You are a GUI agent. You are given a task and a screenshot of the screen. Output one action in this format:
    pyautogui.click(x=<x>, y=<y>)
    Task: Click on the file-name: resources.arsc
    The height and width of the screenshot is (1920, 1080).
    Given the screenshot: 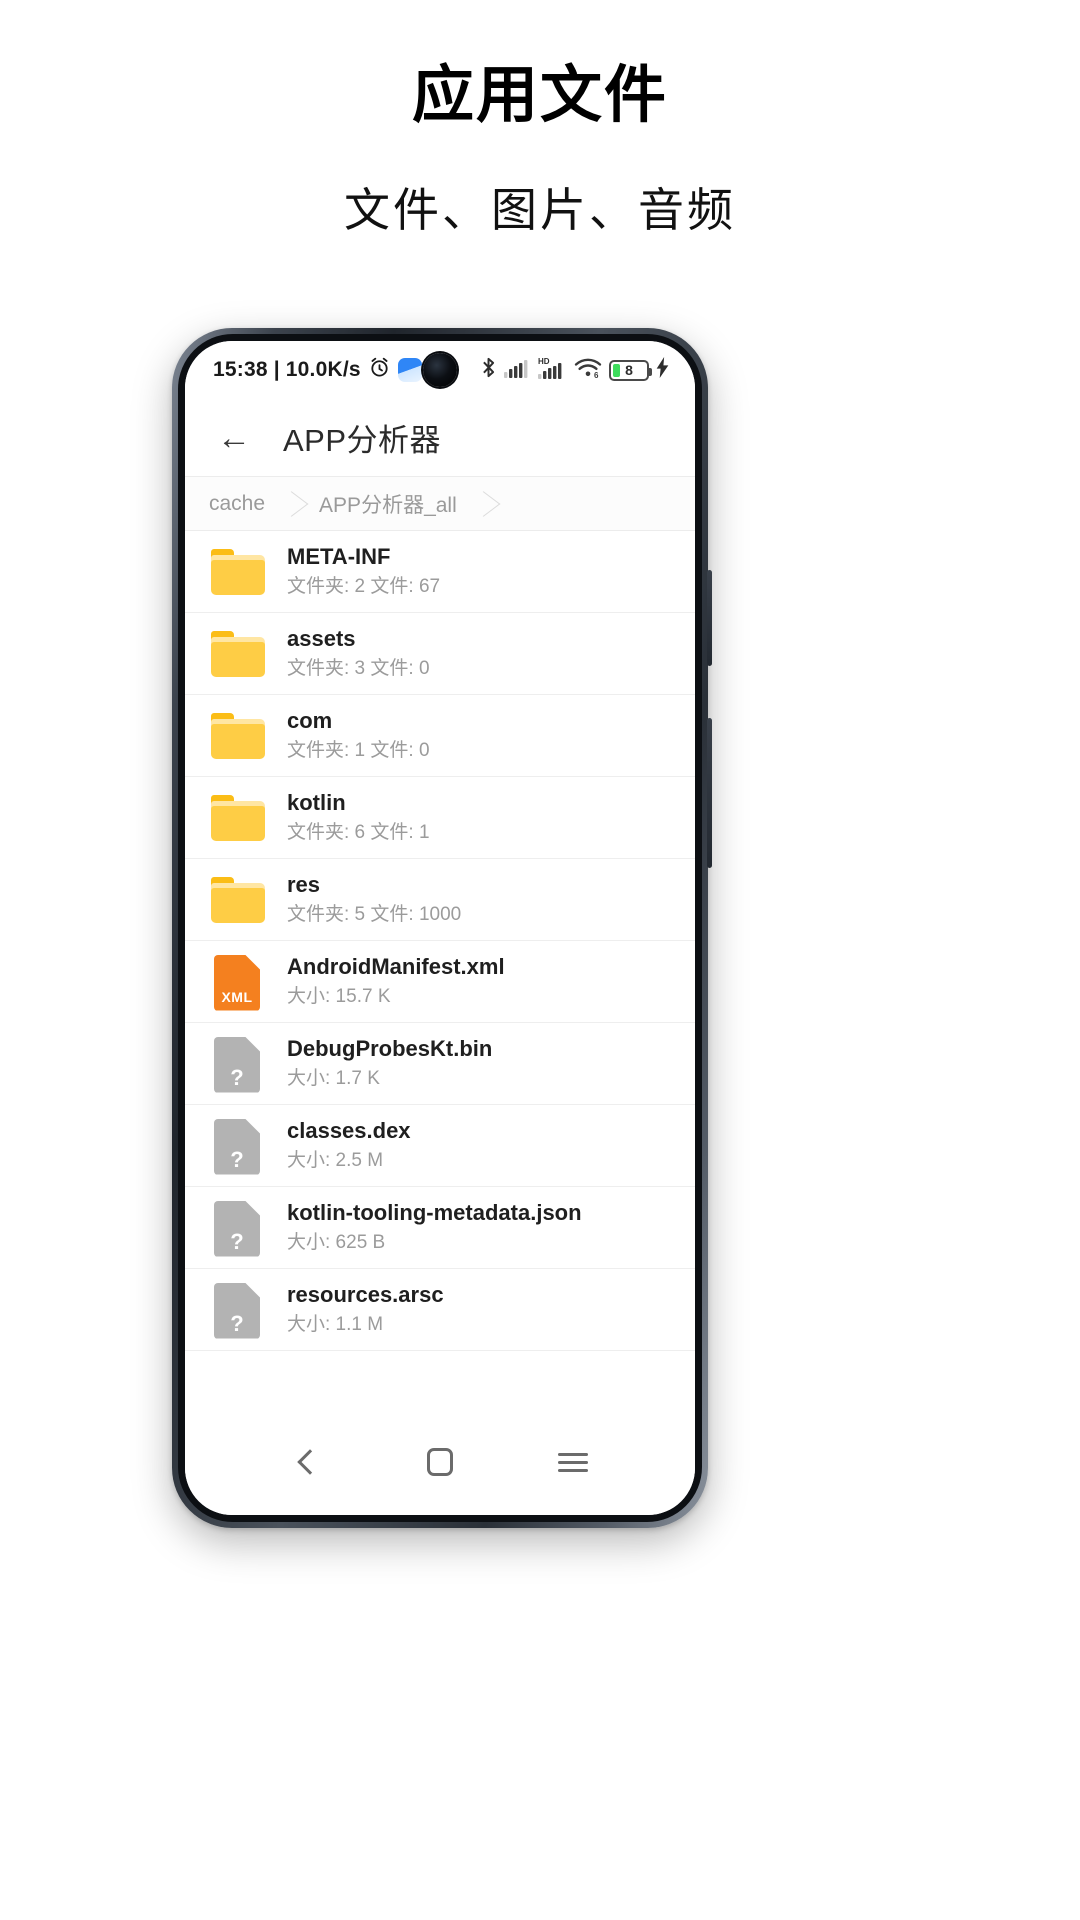 What is the action you would take?
    pyautogui.click(x=365, y=1294)
    